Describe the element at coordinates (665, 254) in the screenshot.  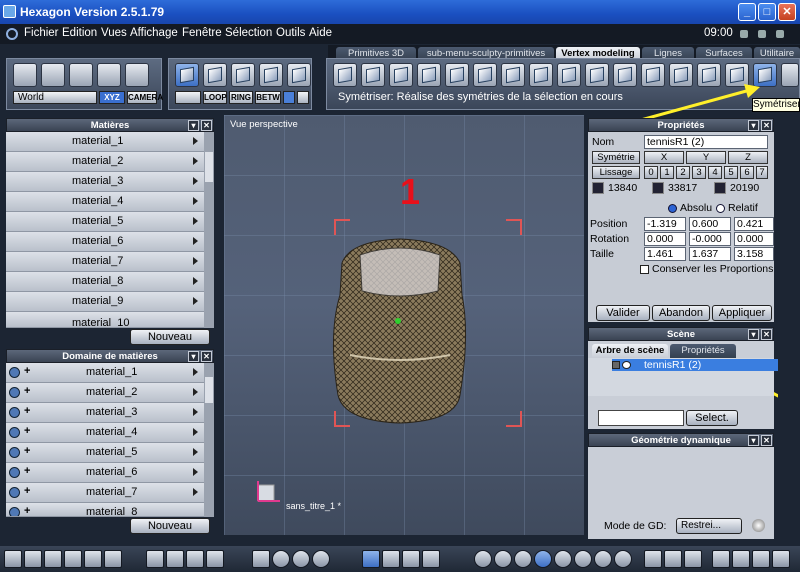
I see `size-x-field: 1.461` at that location.